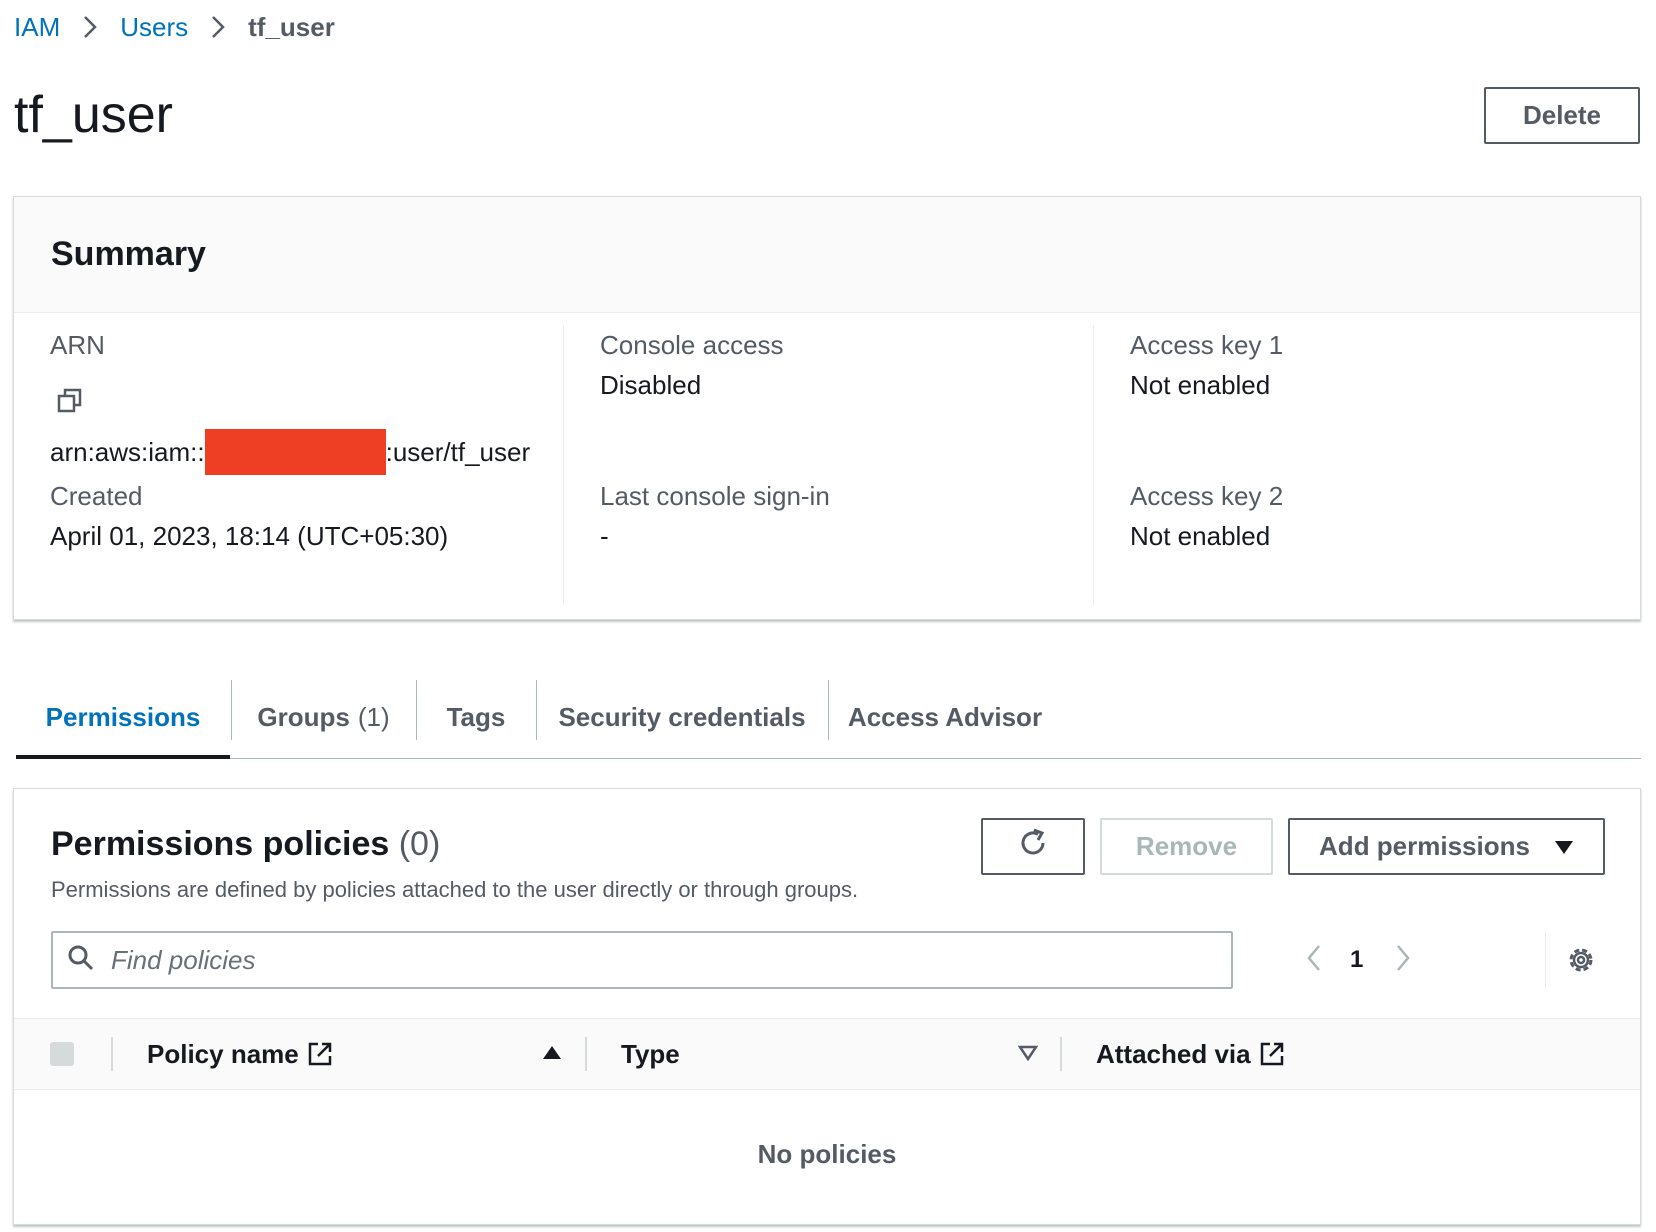 Image resolution: width=1656 pixels, height=1232 pixels. I want to click on created-value: April 01, 2023, 18:14 (UTC+05:30), so click(249, 536).